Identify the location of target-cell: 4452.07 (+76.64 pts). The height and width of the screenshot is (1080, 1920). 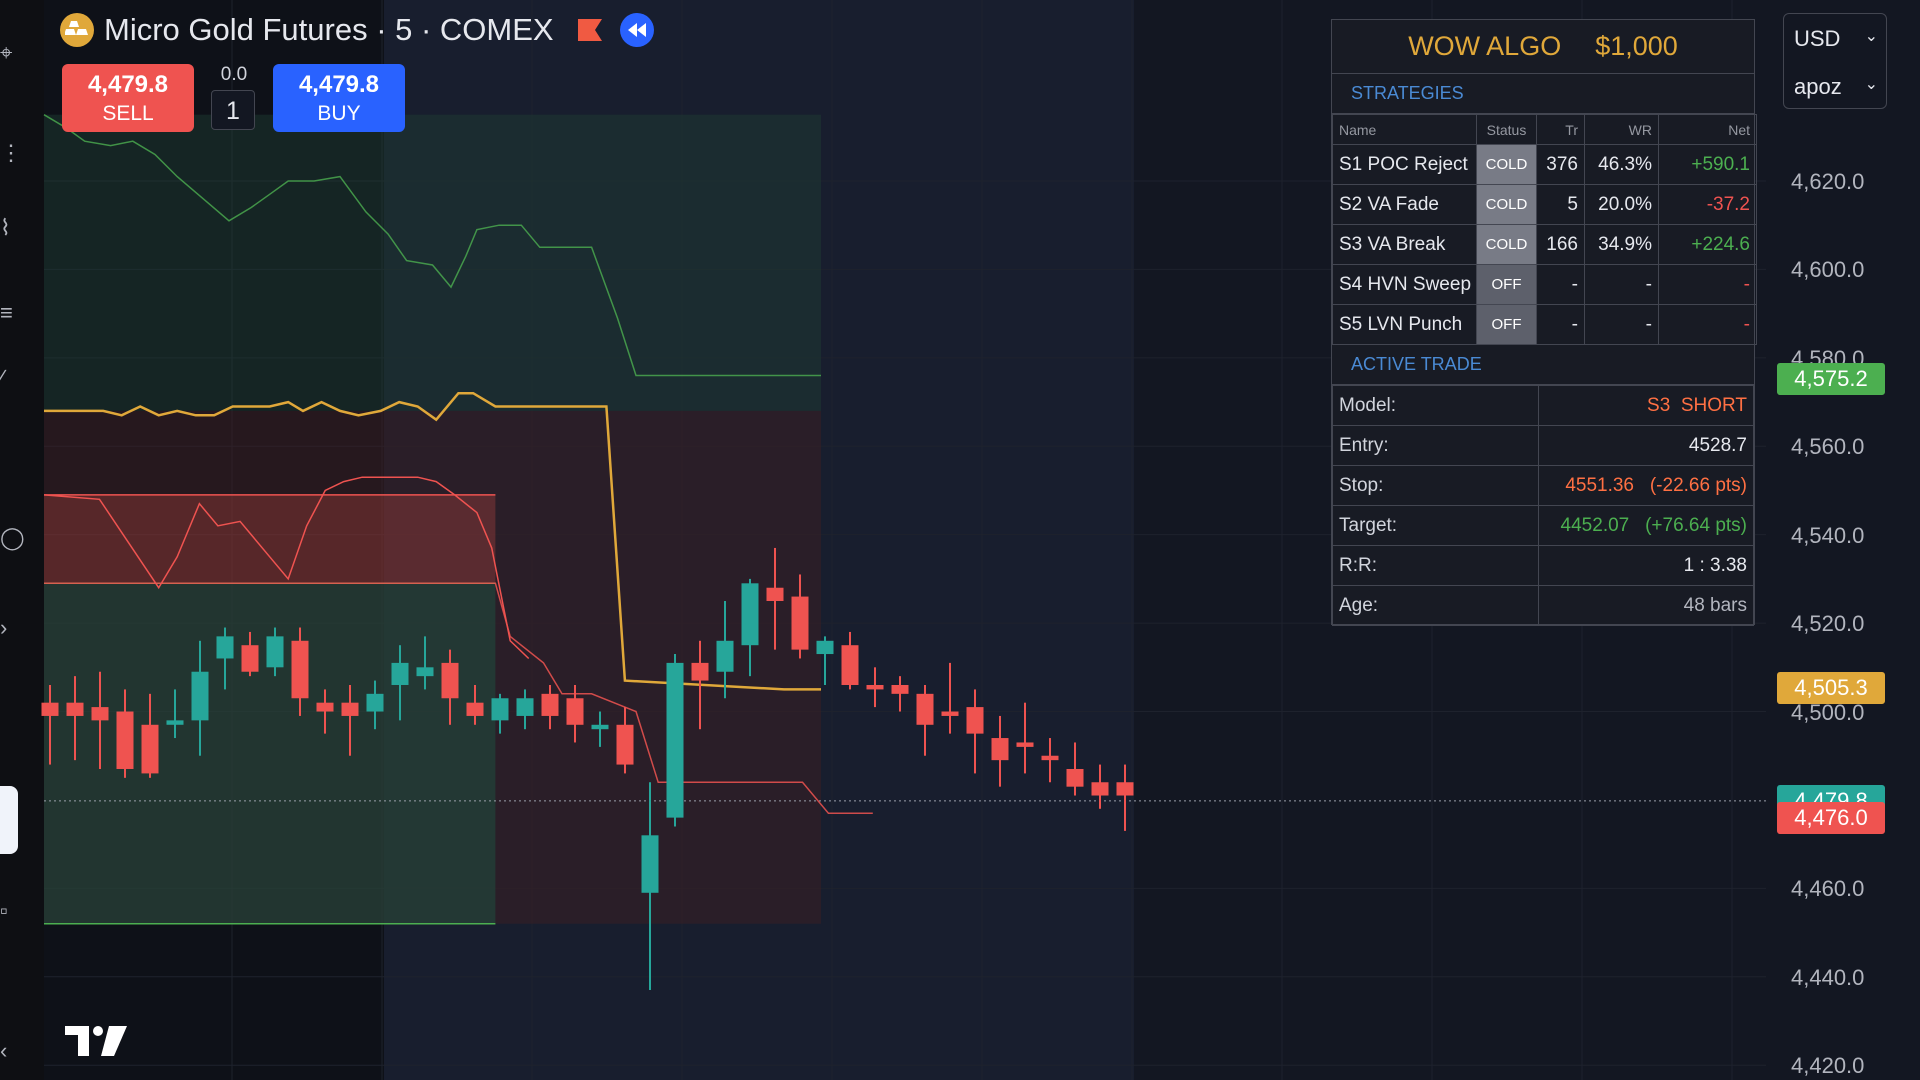
(1646, 525).